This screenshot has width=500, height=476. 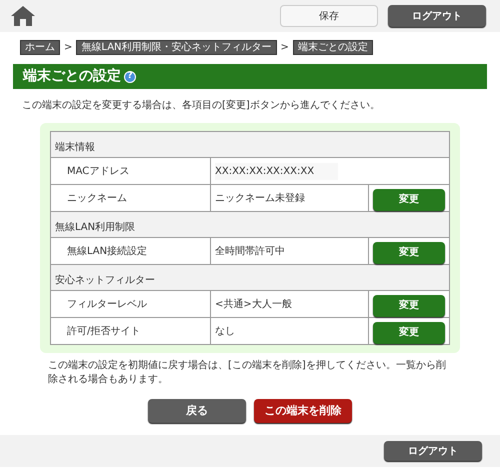 I want to click on table-cell: ニックネーム未登録, so click(x=260, y=198).